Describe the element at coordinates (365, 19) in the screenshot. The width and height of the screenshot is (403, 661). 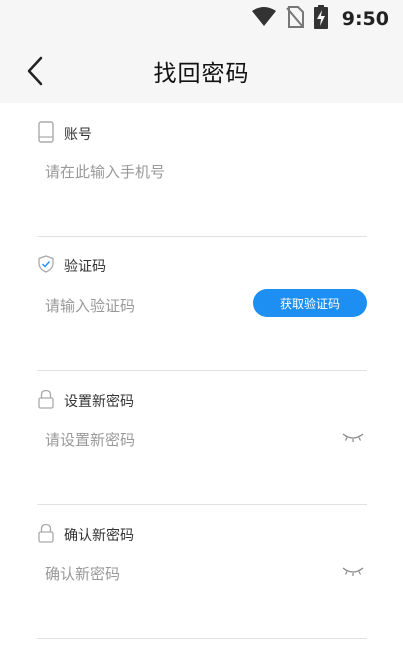
I see `status-time: 9:50` at that location.